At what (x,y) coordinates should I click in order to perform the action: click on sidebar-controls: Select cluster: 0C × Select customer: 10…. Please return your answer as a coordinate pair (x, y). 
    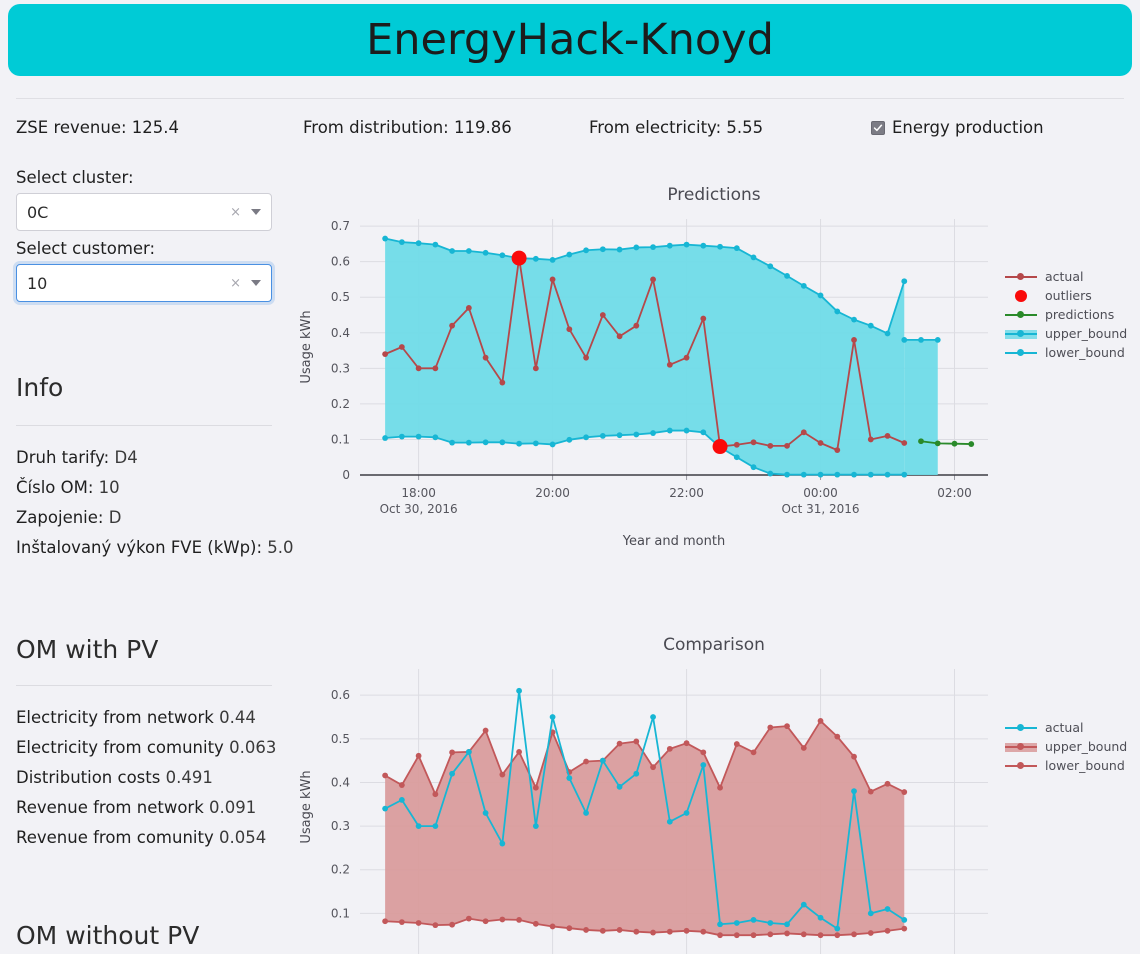
    Looking at the image, I should click on (144, 239).